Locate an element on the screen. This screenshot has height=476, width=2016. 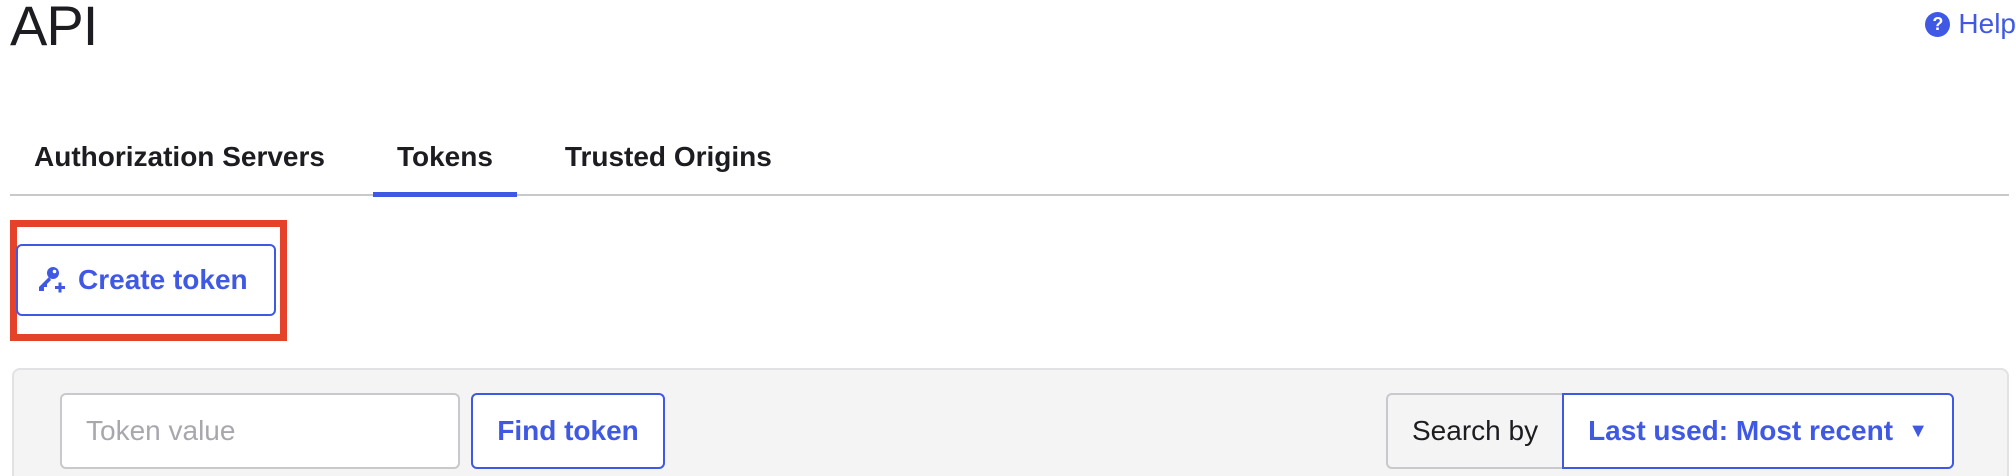
find-token-button: Find token is located at coordinates (568, 431).